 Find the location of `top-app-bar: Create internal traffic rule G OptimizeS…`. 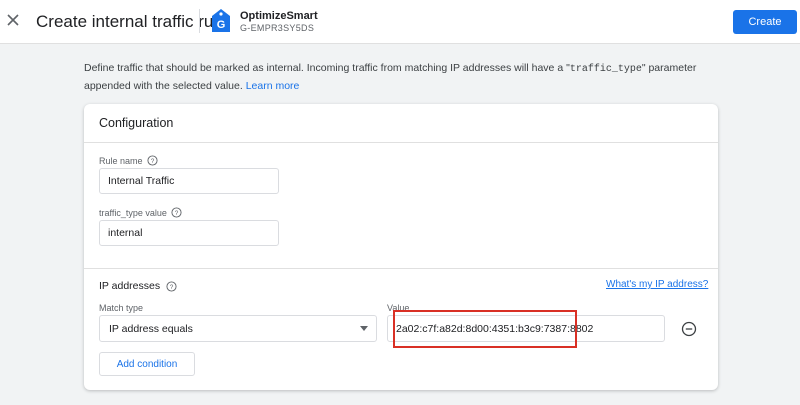

top-app-bar: Create internal traffic rule G OptimizeS… is located at coordinates (400, 22).